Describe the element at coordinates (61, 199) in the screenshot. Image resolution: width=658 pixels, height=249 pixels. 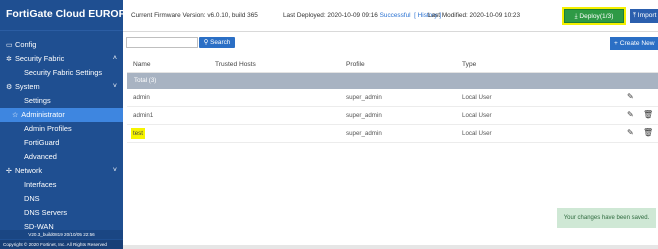
I see `sidebar-item-dns: DNS` at that location.